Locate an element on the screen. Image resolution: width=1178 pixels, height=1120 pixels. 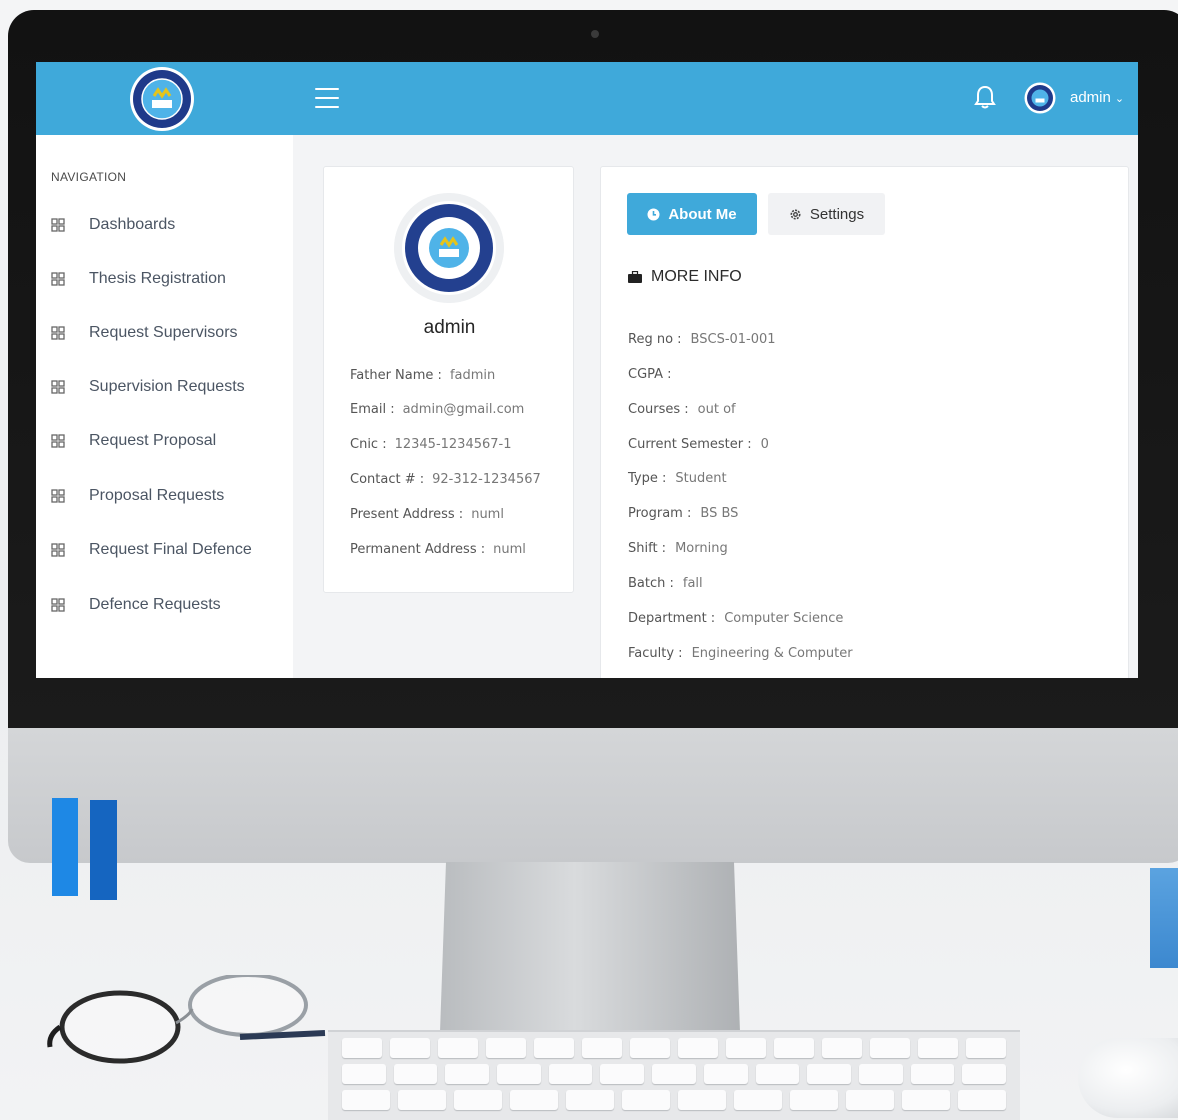
monitor-chin is located at coordinates (593, 795).